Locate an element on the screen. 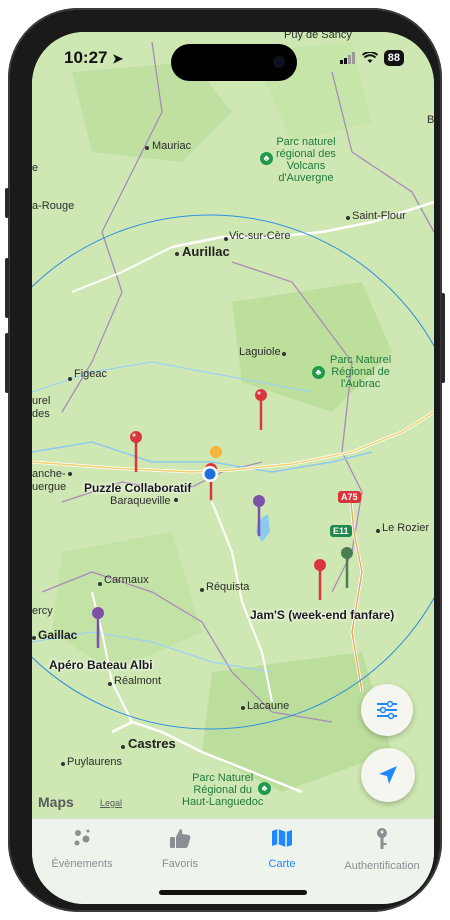 The width and height of the screenshot is (450, 920). map-icon is located at coordinates (282, 838).